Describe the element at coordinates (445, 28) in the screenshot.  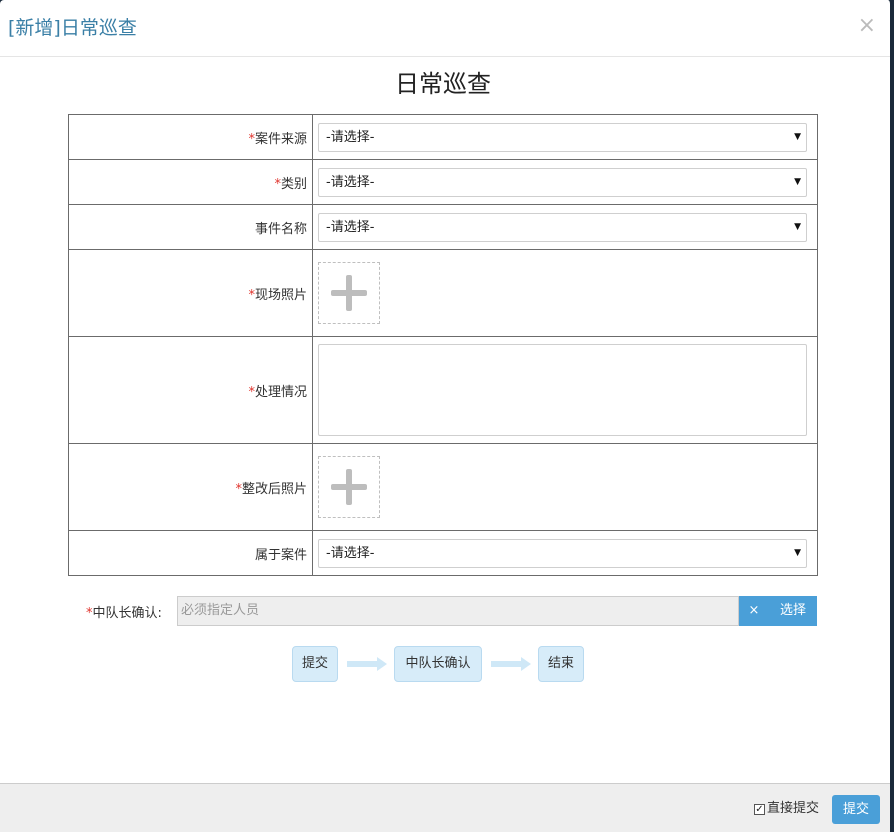
I see `dialog-header: [新增]日常巡查 ×` at that location.